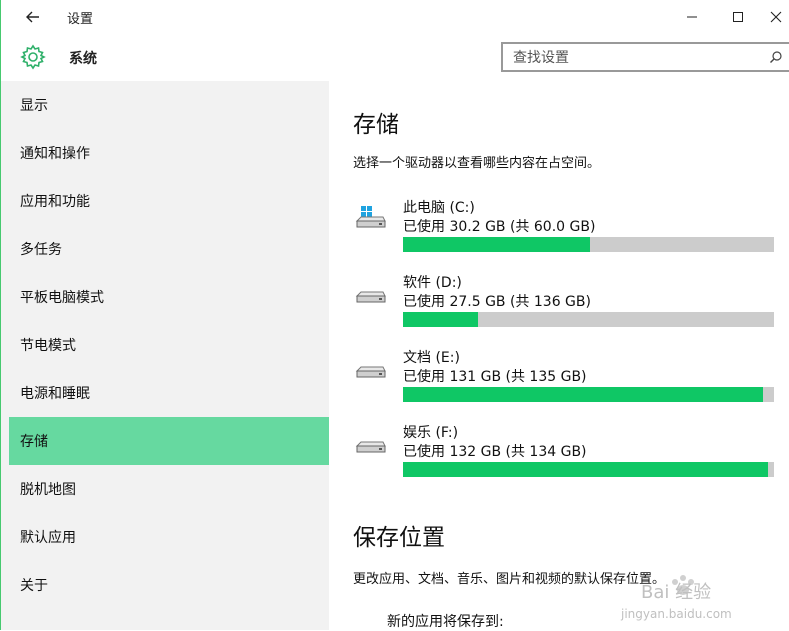  Describe the element at coordinates (497, 302) in the screenshot. I see `drive-usage: 已使用 27.5 GB (共 136 GB)` at that location.